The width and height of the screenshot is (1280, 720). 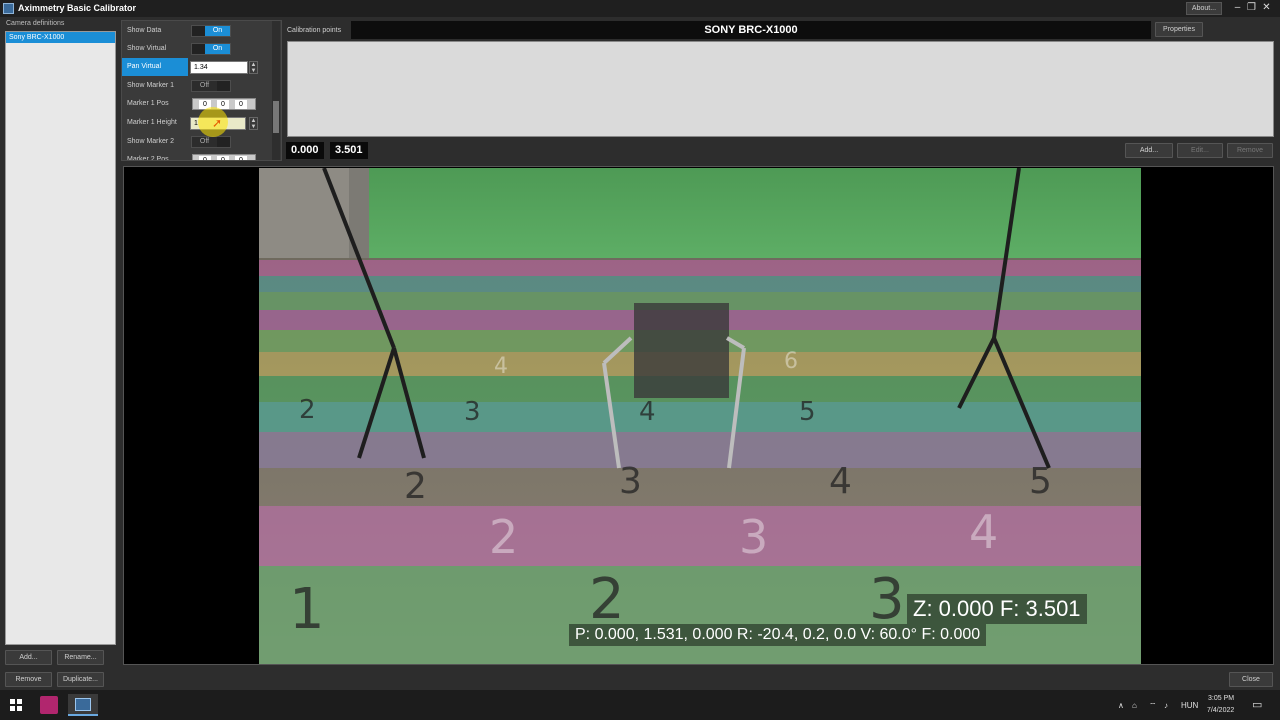 I want to click on taskbar: ∧ ⌂ ⌔ ♪ HUN 3:05 PM 7/4/2022 ▭, so click(x=640, y=705).